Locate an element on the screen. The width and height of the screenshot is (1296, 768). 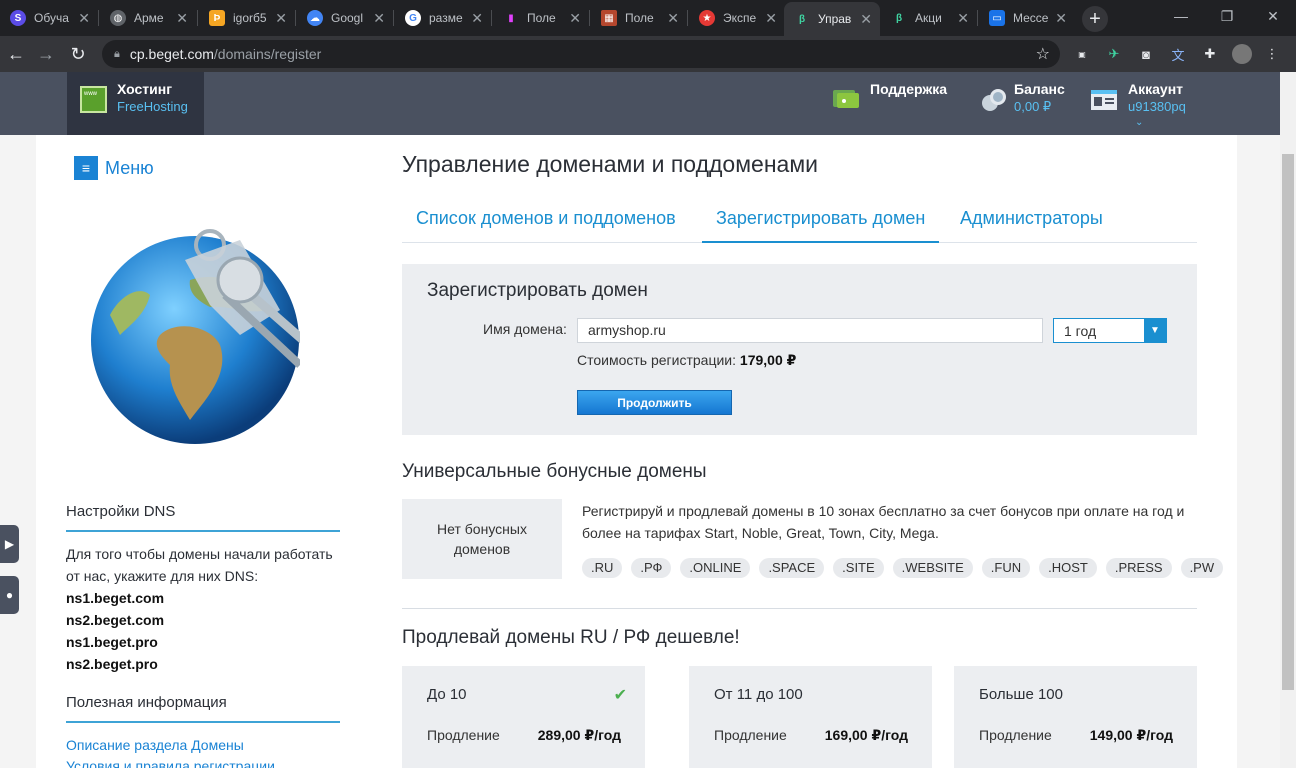
restore-button: ❐ is located at coordinates (1227, 16).